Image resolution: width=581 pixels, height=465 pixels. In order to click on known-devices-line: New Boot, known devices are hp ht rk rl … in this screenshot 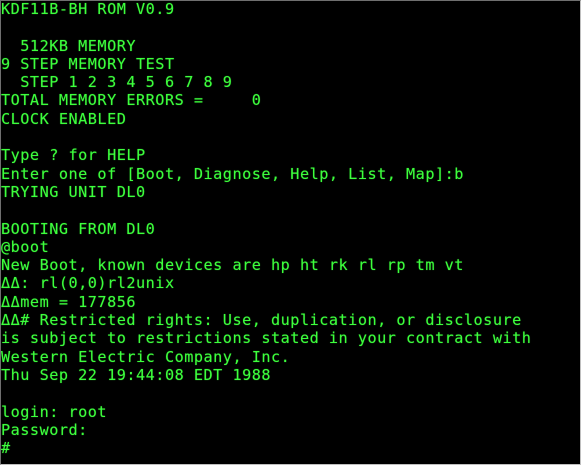, I will do `click(232, 265)`.